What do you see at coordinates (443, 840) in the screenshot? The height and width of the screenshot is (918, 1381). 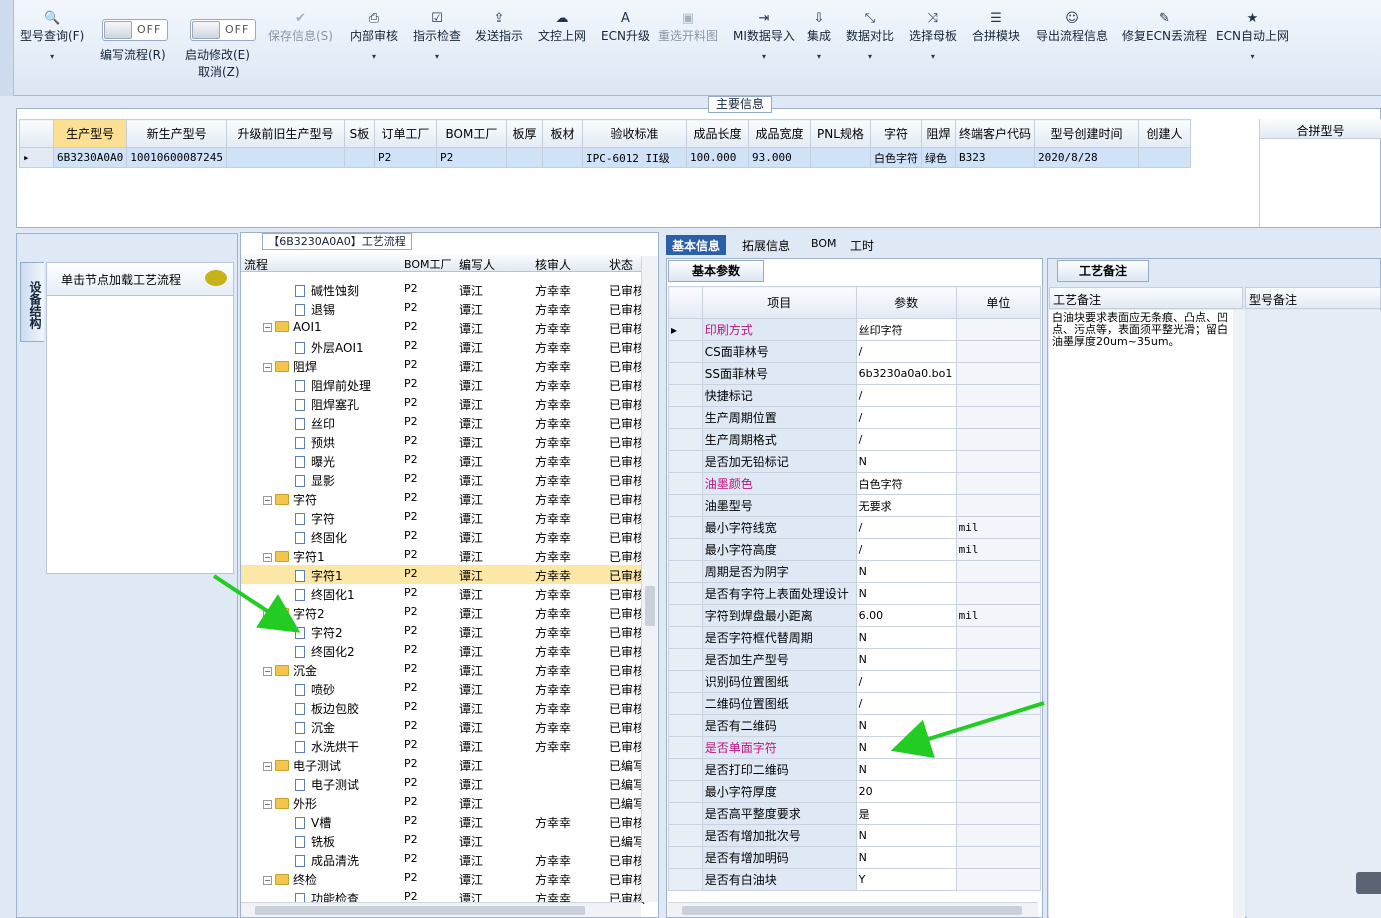 I see `tree-row: 铣板 P2 谭江 已编写` at bounding box center [443, 840].